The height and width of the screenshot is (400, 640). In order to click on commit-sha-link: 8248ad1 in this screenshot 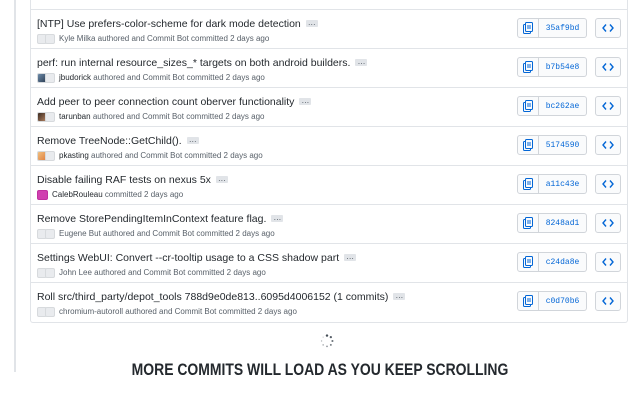, I will do `click(563, 223)`.